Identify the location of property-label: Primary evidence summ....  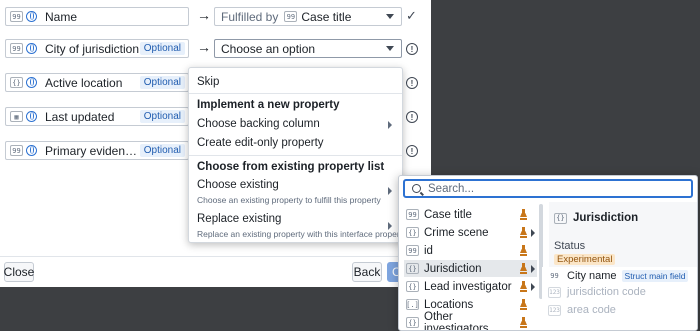
(92, 150).